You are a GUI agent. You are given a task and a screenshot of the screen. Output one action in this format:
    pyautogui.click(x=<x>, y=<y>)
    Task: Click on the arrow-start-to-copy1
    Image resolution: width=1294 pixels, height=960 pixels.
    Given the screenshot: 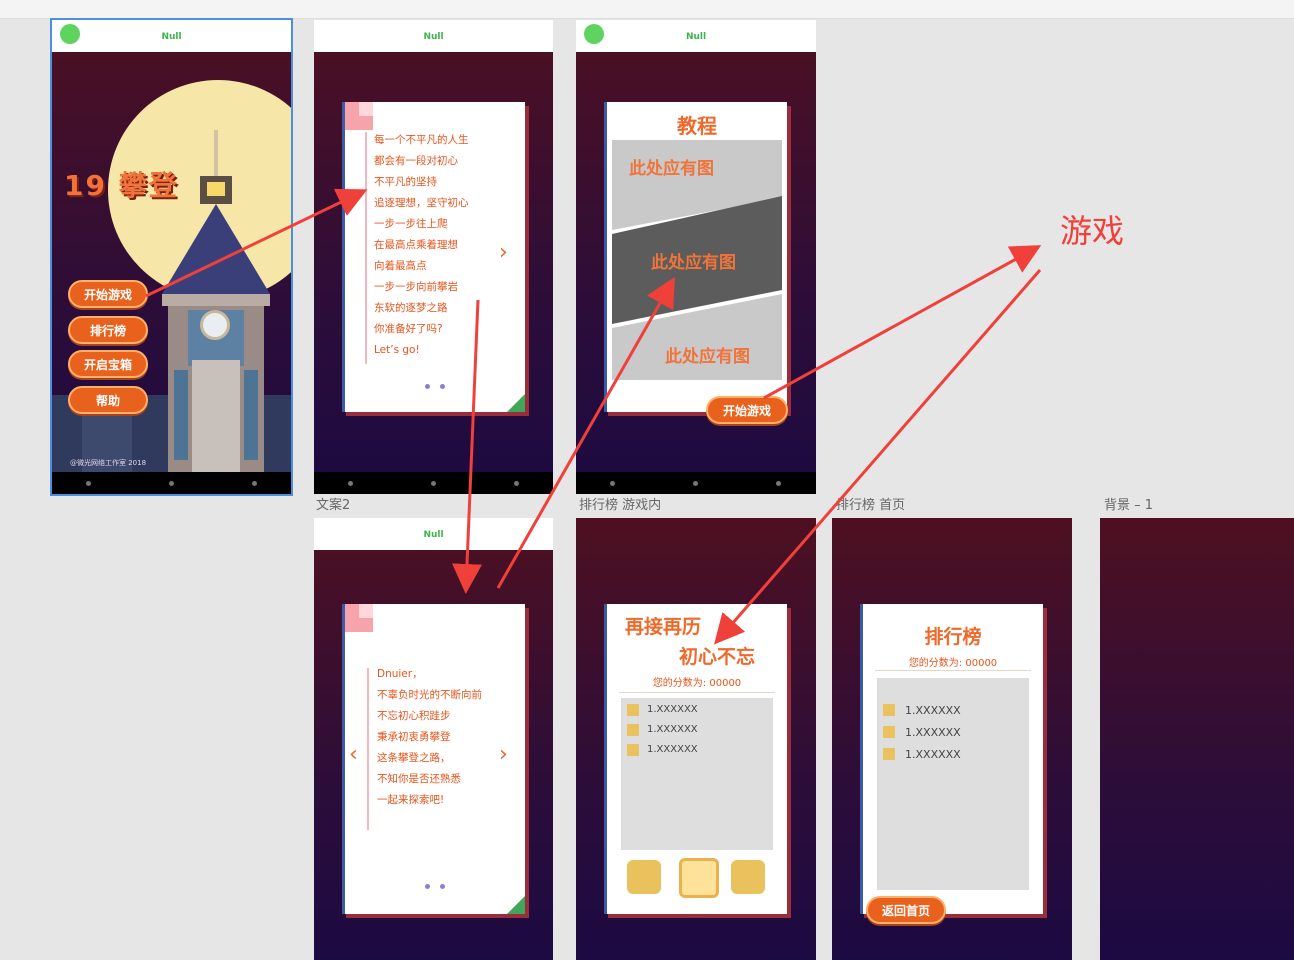 What is the action you would take?
    pyautogui.click(x=256, y=243)
    